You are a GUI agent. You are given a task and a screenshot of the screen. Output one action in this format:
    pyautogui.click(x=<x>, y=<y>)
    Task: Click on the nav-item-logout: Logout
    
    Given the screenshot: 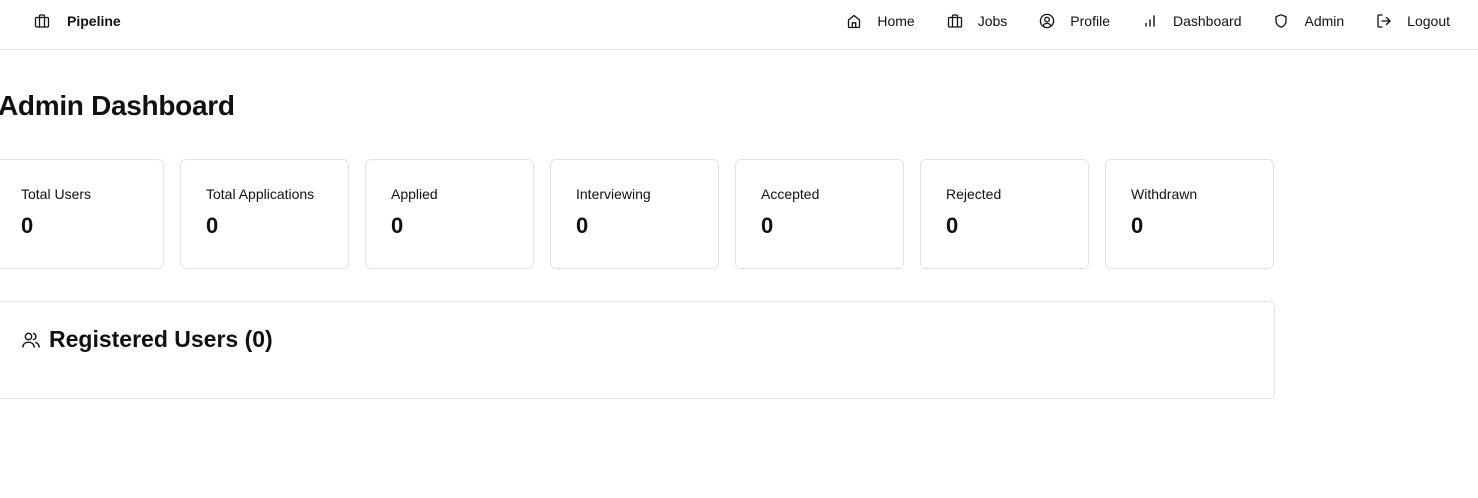 What is the action you would take?
    pyautogui.click(x=1413, y=21)
    